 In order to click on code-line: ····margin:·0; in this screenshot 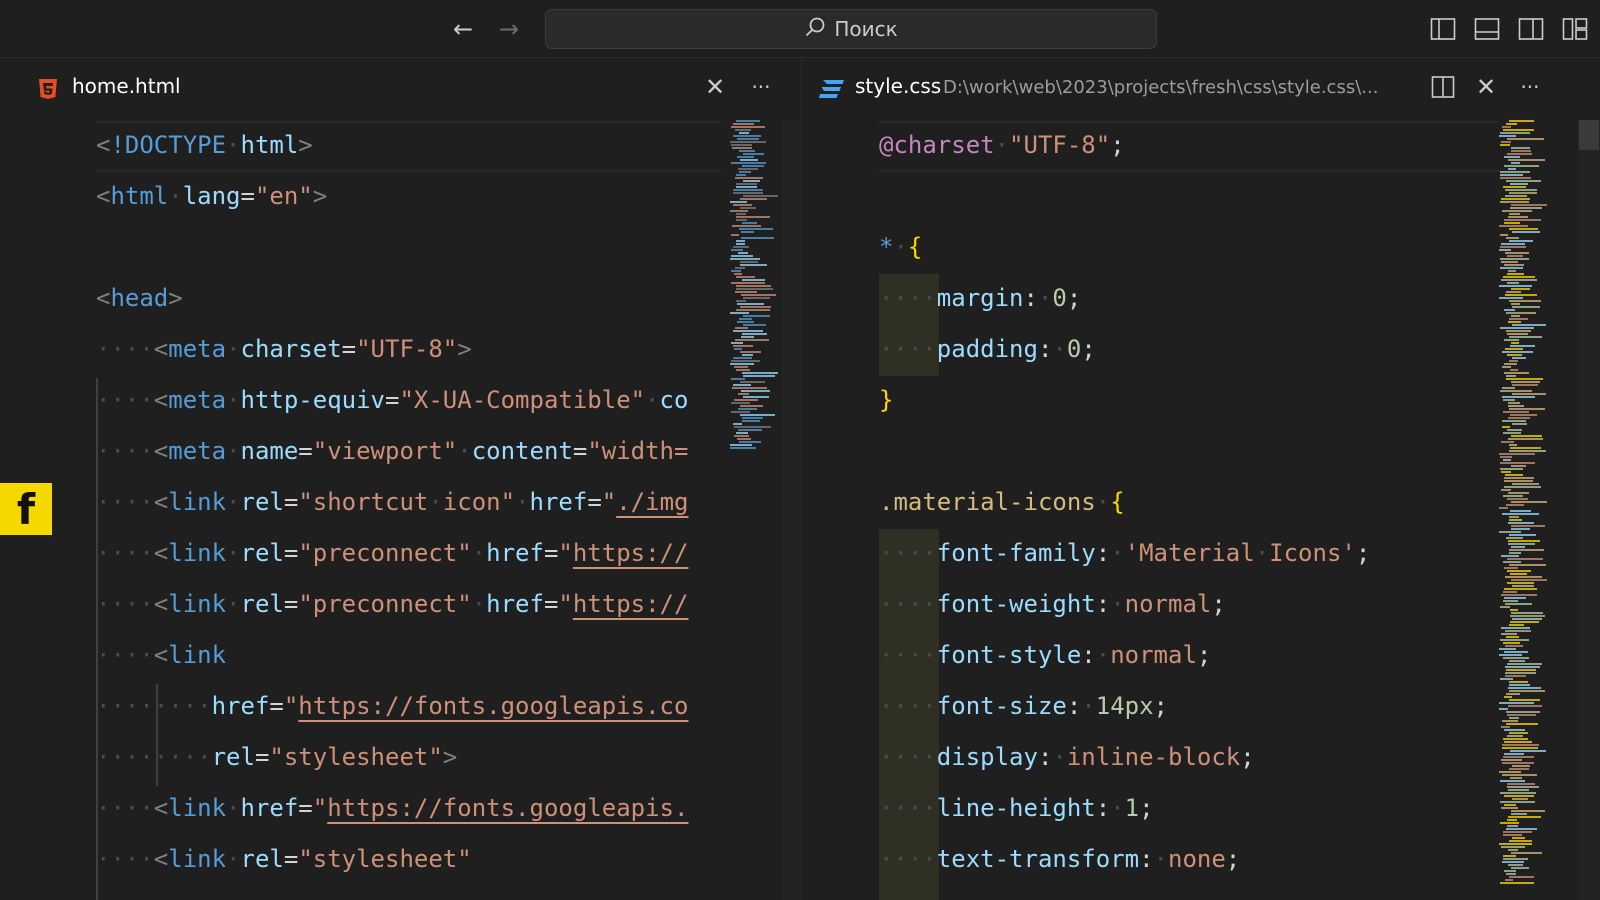, I will do `click(980, 298)`.